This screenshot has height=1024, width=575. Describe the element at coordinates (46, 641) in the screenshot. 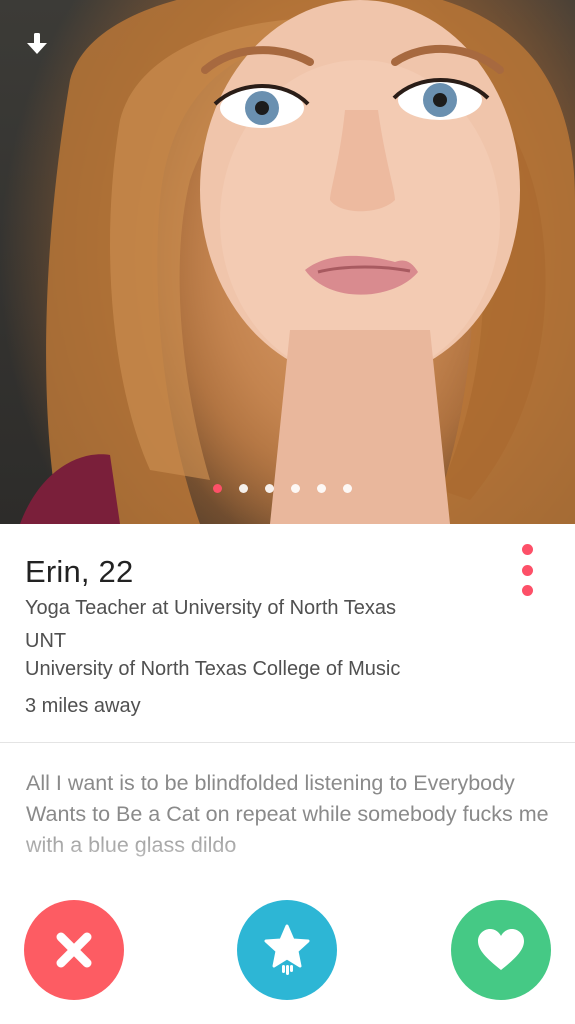

I see `profile-school-short: UNT` at that location.